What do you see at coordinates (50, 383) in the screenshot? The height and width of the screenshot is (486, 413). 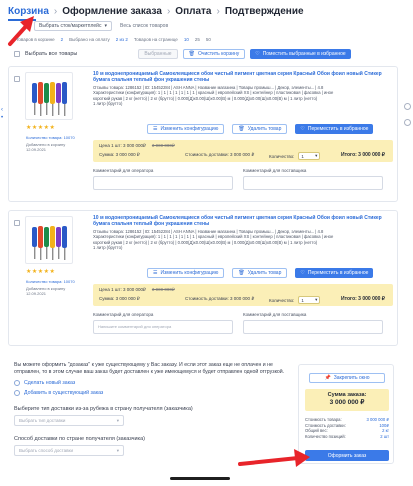 I see `option-new-label: Сделать новый заказ` at bounding box center [50, 383].